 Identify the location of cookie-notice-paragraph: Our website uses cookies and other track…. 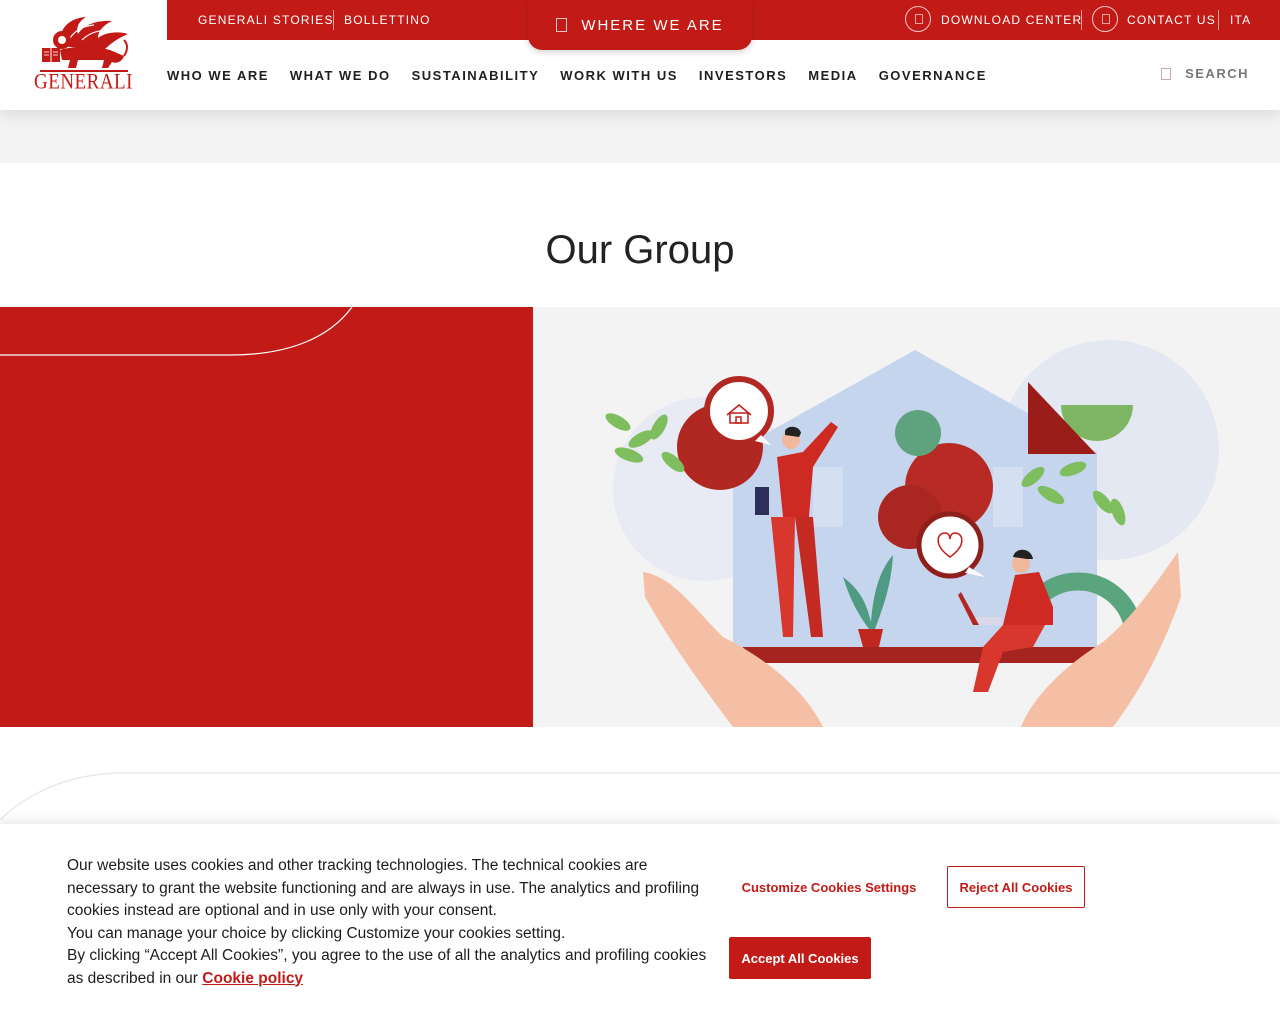
(383, 888).